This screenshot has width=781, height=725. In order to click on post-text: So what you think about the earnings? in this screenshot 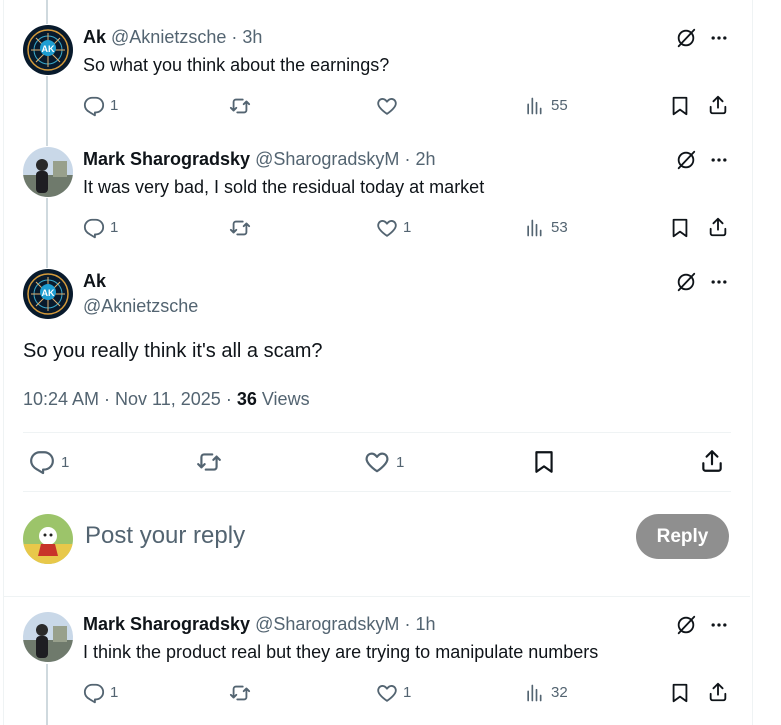, I will do `click(236, 65)`.